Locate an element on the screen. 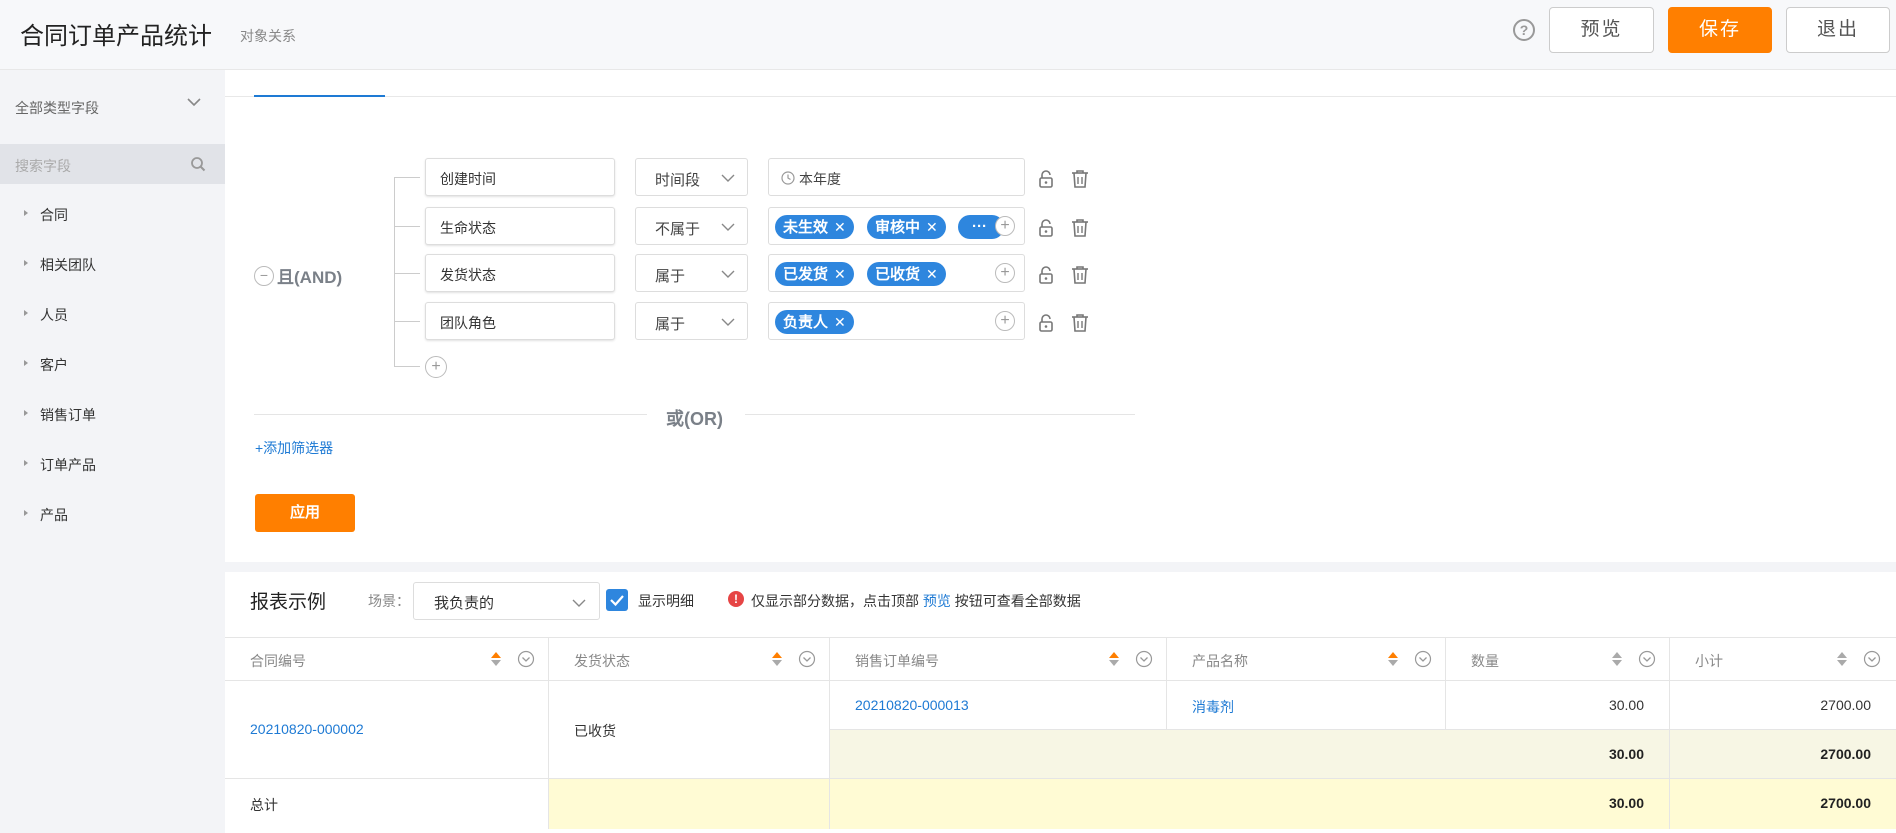 The image size is (1896, 833). condition-operator-2: 不属于 is located at coordinates (691, 226).